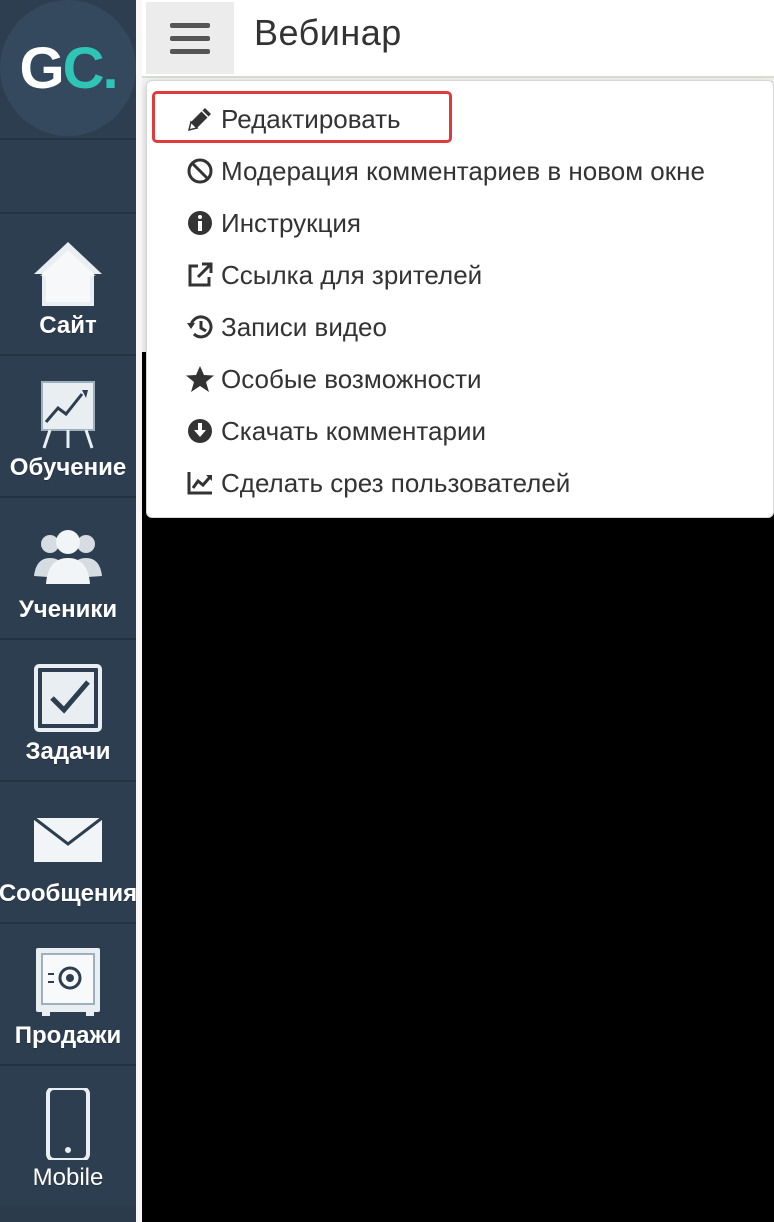  Describe the element at coordinates (68, 414) in the screenshot. I see `chart-board-icon` at that location.